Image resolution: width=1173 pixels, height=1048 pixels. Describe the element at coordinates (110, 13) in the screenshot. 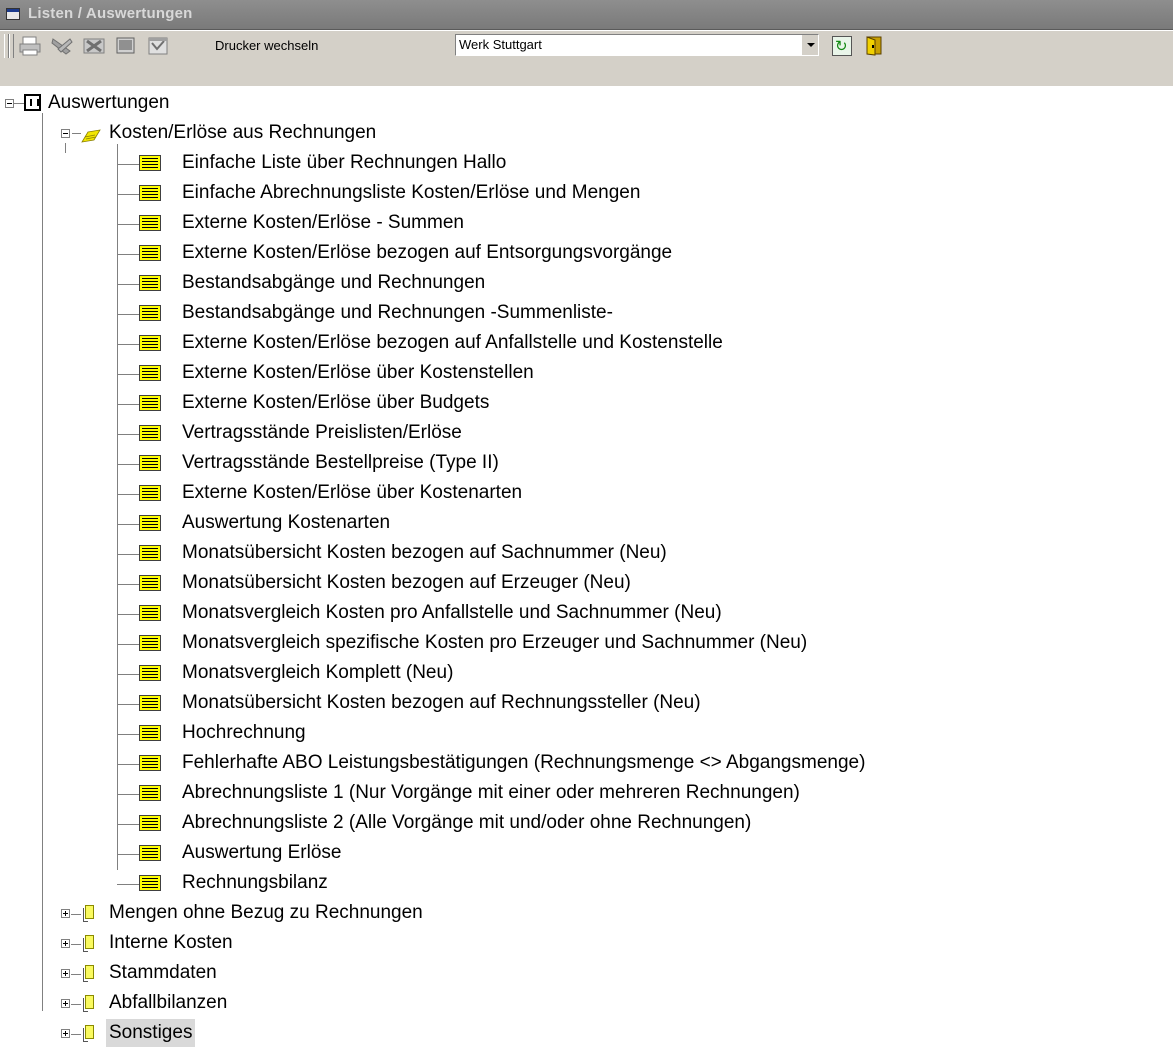

I see `window-title: Listen / Auswertungen` at that location.